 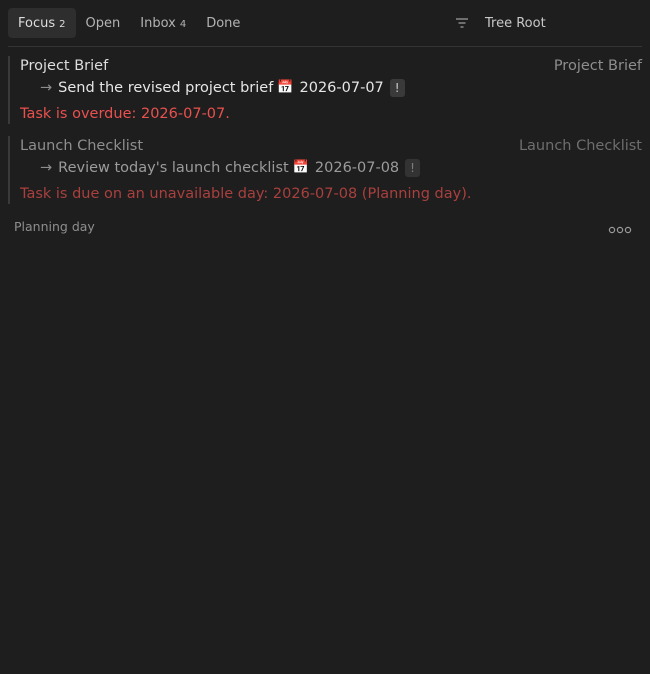 What do you see at coordinates (125, 114) in the screenshot?
I see `overdue-message: Task is overdue: 2026-07-07.` at bounding box center [125, 114].